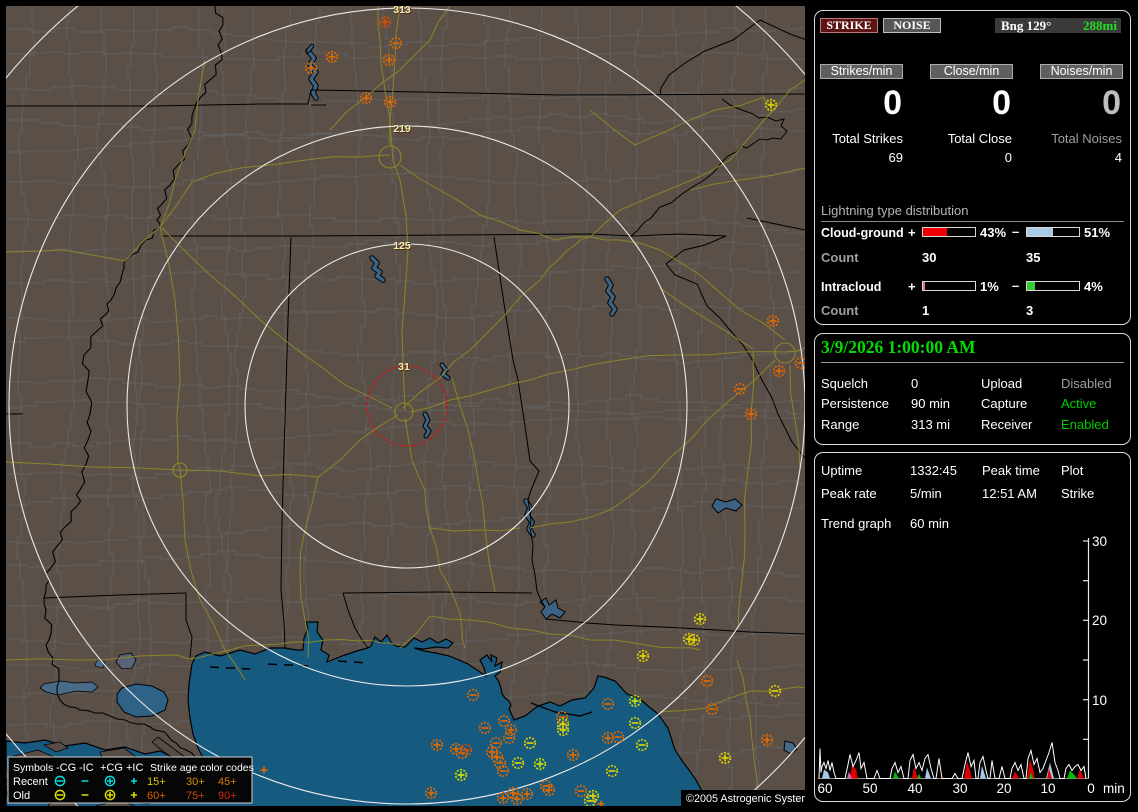  What do you see at coordinates (914, 788) in the screenshot?
I see `svg-text: 40` at bounding box center [914, 788].